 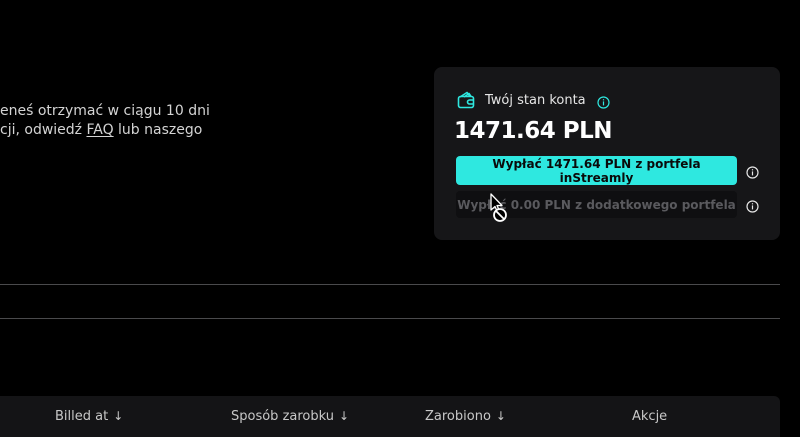 I want to click on column-label: Zarobiono, so click(x=458, y=416).